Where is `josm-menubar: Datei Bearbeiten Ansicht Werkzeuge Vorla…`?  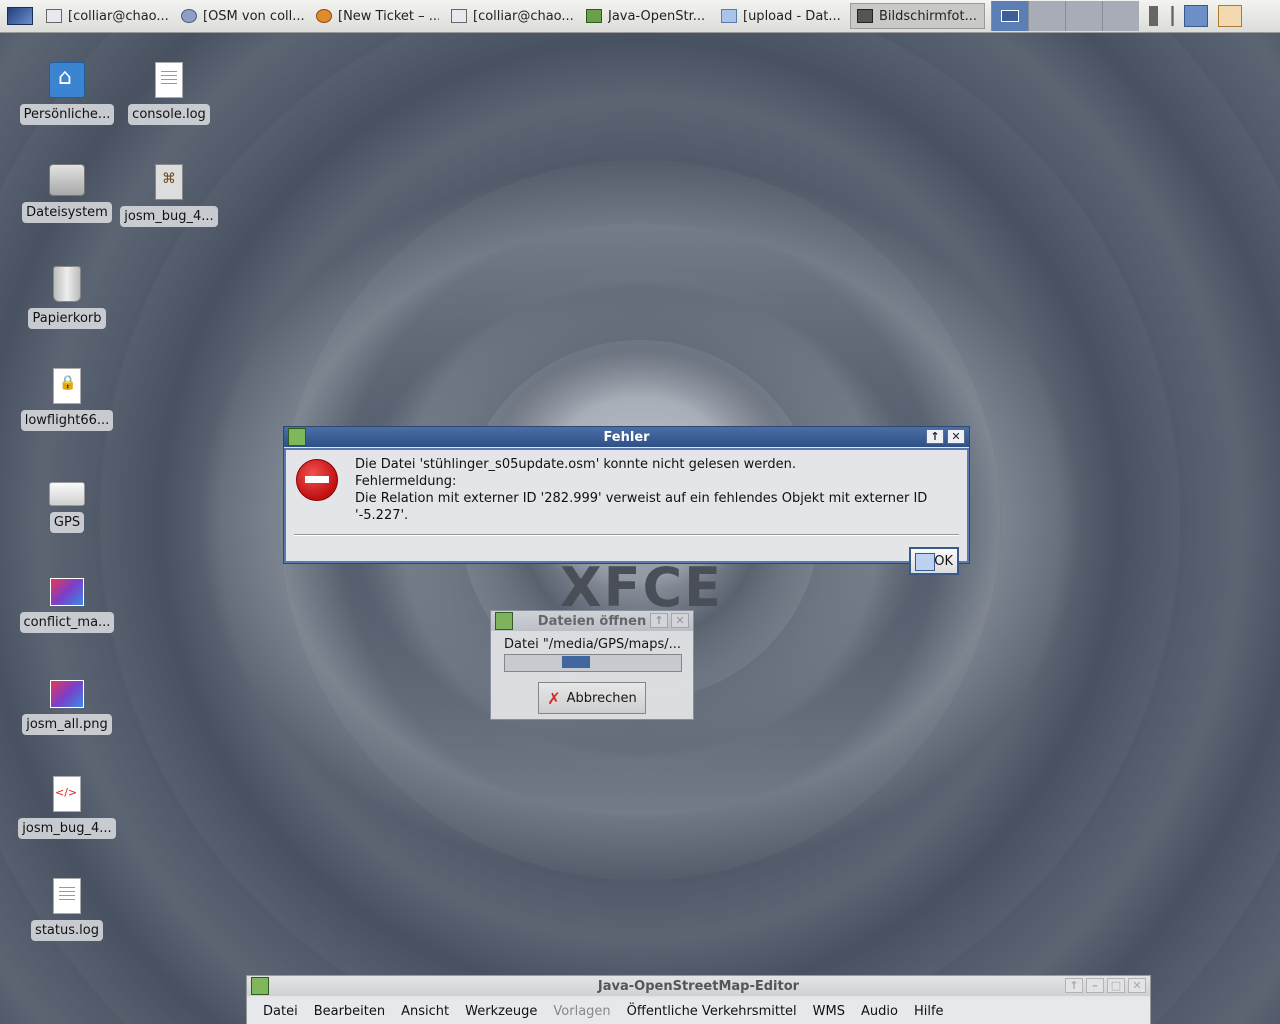
josm-menubar: Datei Bearbeiten Ansicht Werkzeuge Vorla… is located at coordinates (698, 1011).